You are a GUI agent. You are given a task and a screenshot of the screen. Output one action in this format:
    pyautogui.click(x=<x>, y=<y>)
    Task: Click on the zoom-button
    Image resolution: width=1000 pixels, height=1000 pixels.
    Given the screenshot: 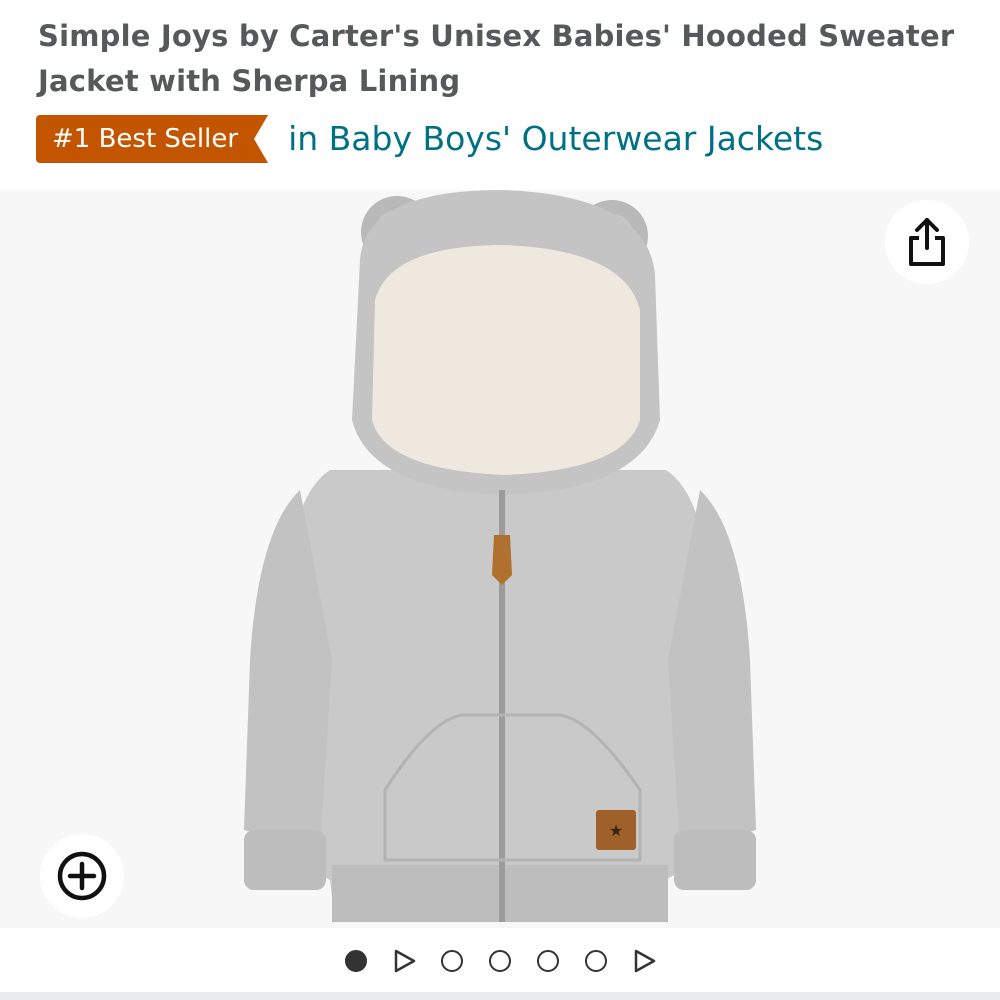 What is the action you would take?
    pyautogui.click(x=82, y=876)
    